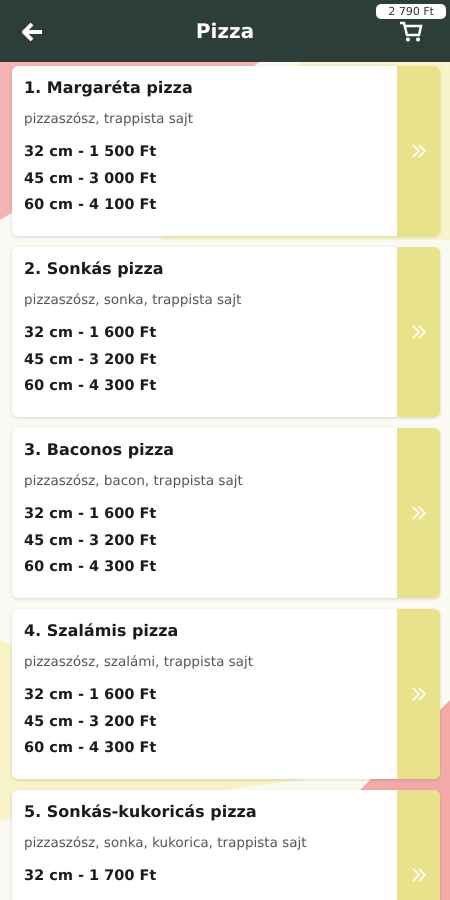  What do you see at coordinates (133, 300) in the screenshot?
I see `pizza-ingredients: pizzaszósz, sonka, trappista sajt` at bounding box center [133, 300].